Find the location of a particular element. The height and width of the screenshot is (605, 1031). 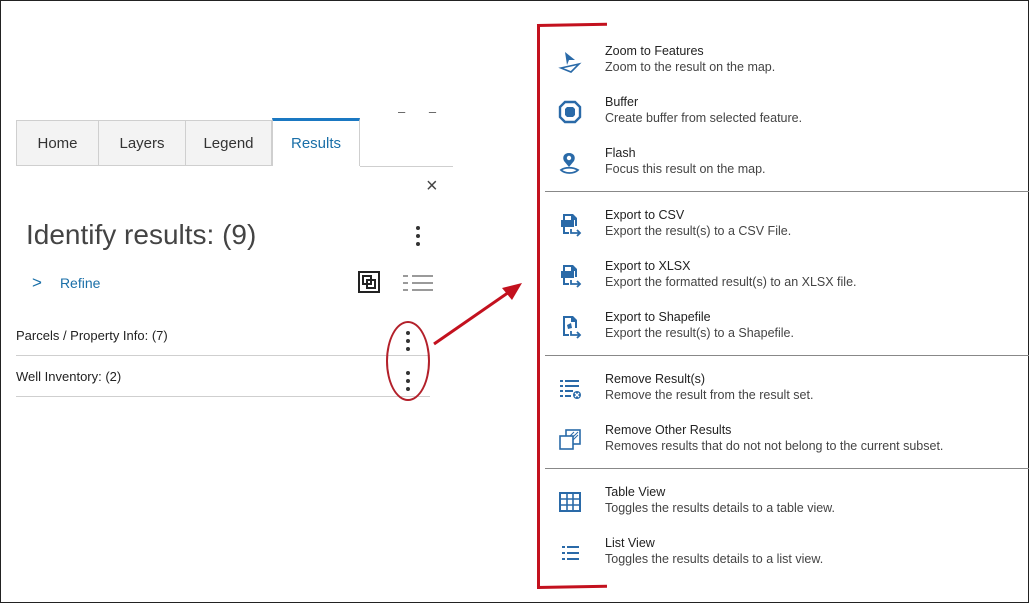

menu-item-description: Export the result(s) to a Shapefile. is located at coordinates (699, 333).